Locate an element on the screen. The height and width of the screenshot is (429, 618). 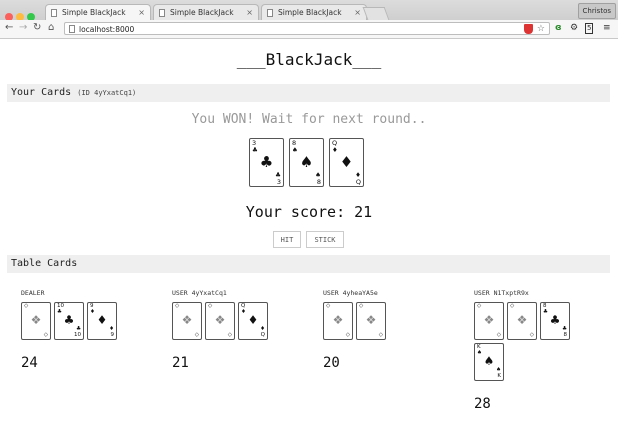
html5-extension-icon: 5 is located at coordinates (589, 28).